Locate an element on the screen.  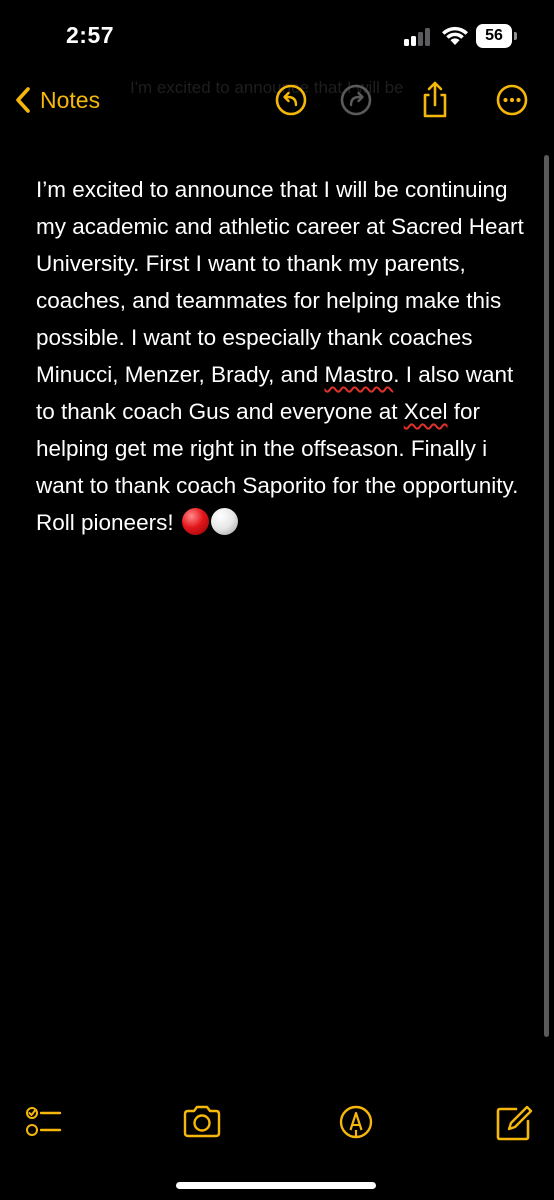
markup-icon is located at coordinates (356, 1124).